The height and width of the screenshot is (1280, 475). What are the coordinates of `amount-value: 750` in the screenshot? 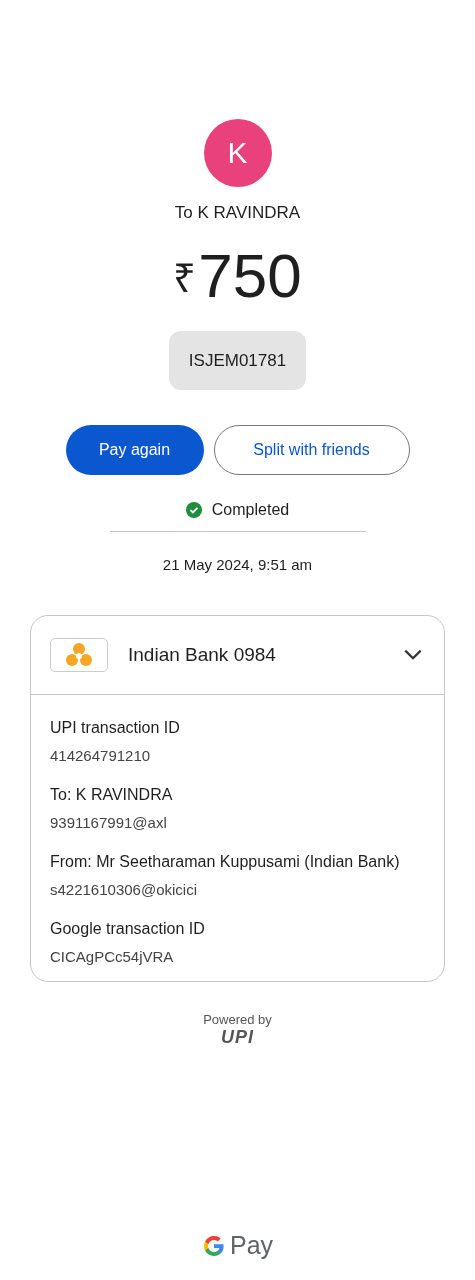 It's located at (250, 276).